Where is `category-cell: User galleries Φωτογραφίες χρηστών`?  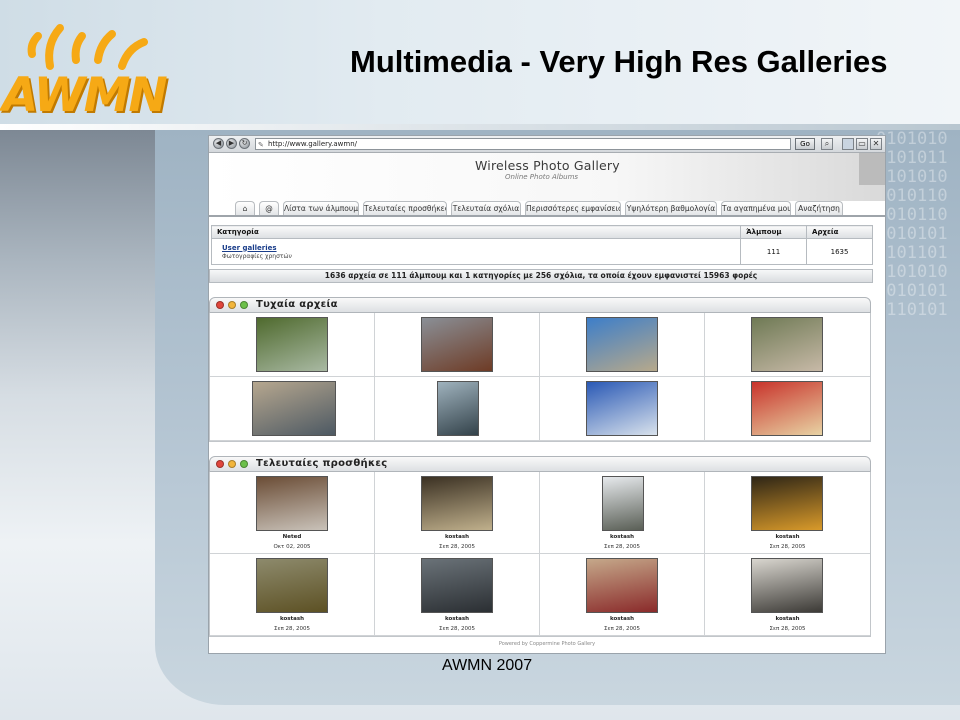 category-cell: User galleries Φωτογραφίες χρηστών is located at coordinates (476, 251).